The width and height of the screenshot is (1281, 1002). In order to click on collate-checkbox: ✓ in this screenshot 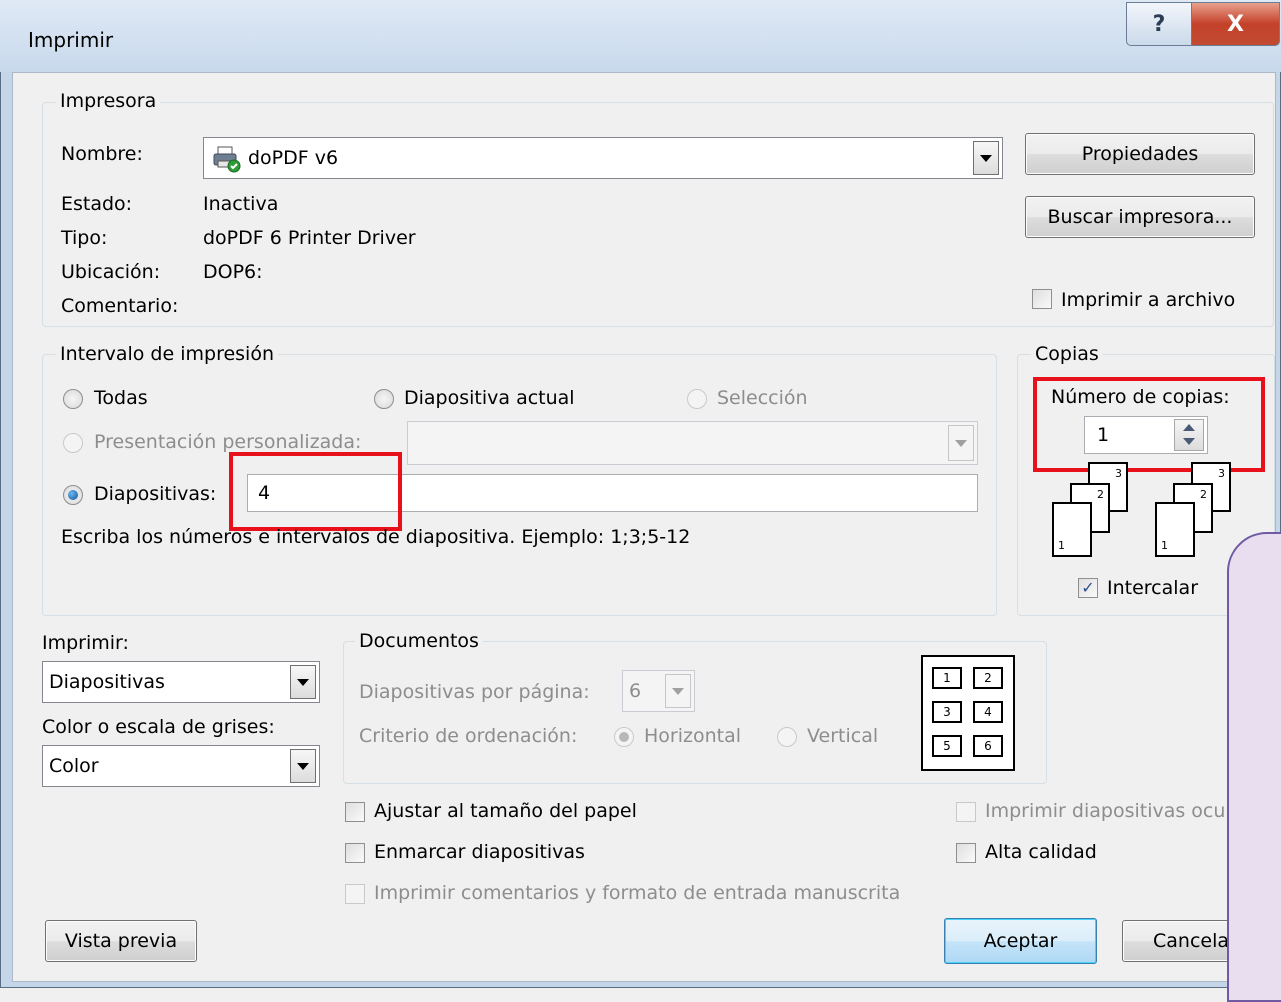, I will do `click(1088, 588)`.